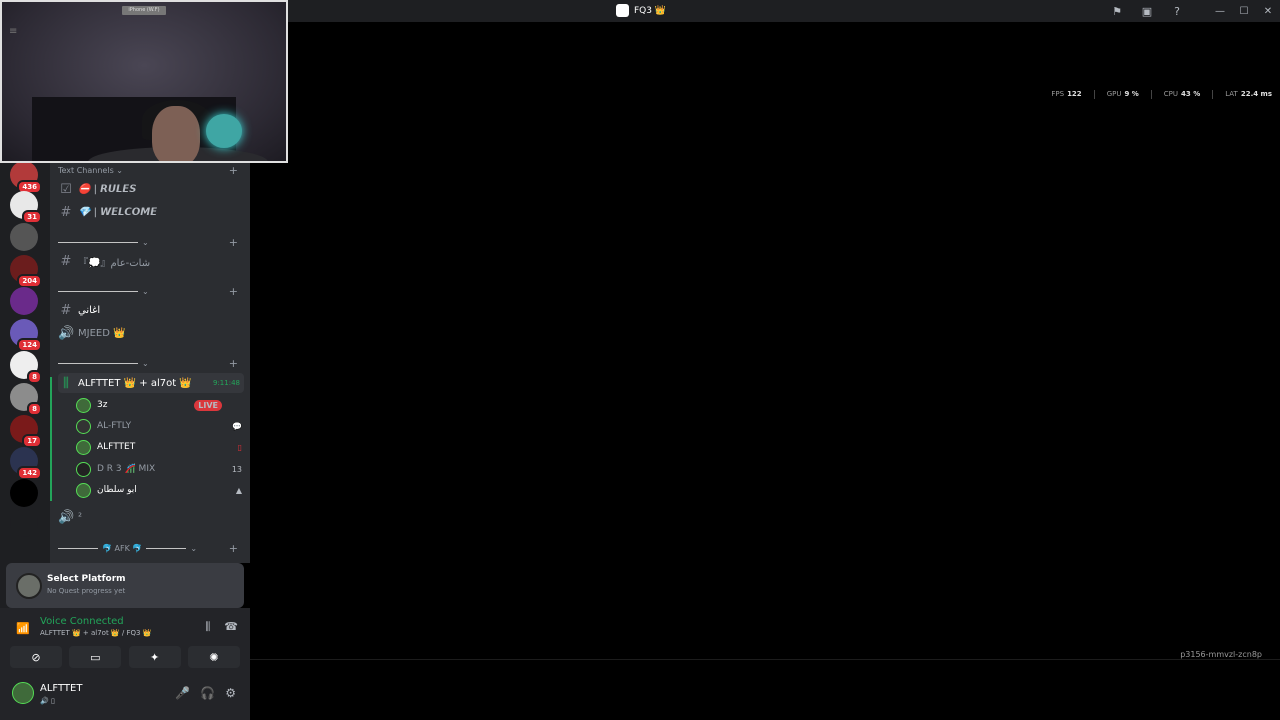 This screenshot has height=720, width=1280. What do you see at coordinates (213, 657) in the screenshot?
I see `soundboard-button: ✺` at bounding box center [213, 657].